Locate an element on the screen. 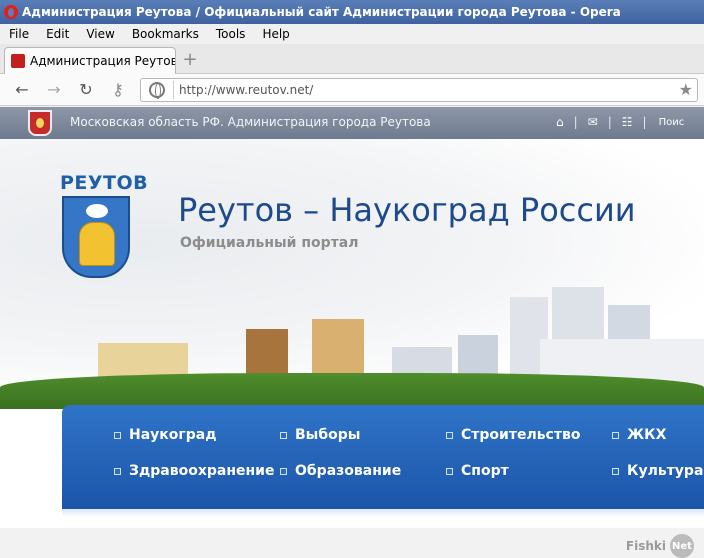  fishki-watermark: Fishki Net is located at coordinates (660, 546).